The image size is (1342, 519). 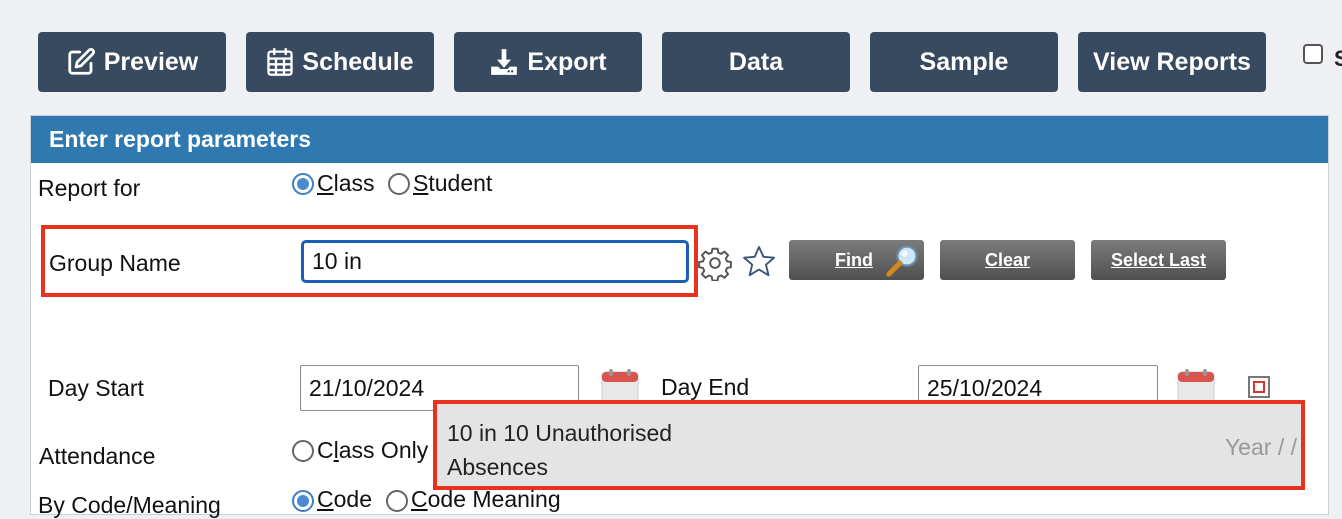 What do you see at coordinates (495, 261) in the screenshot?
I see `group-name-input` at bounding box center [495, 261].